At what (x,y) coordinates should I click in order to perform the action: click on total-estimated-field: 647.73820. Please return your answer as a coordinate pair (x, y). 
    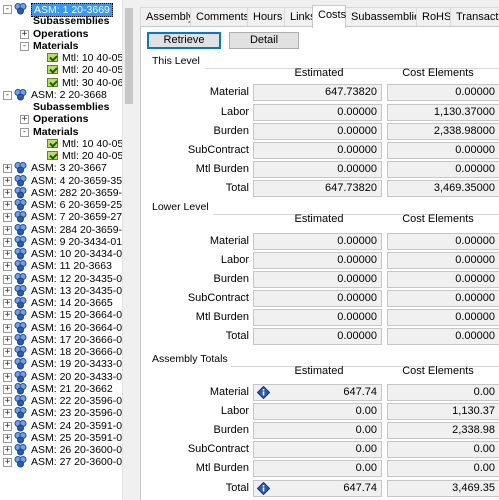
    Looking at the image, I should click on (317, 188).